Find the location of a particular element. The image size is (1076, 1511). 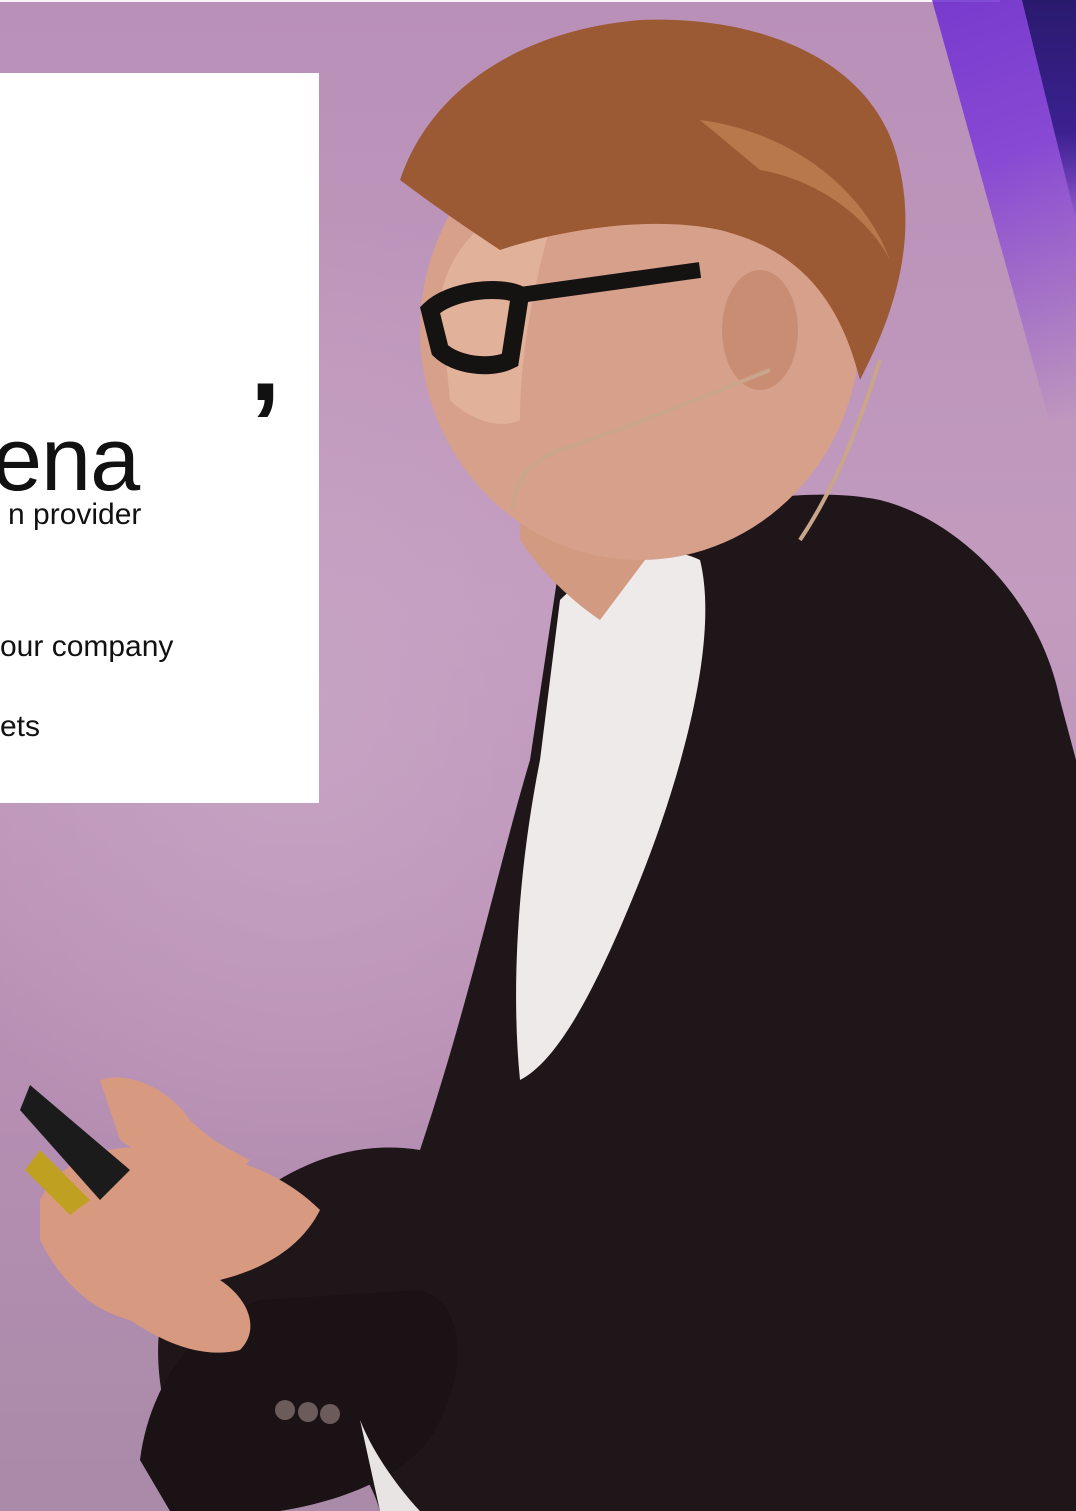

headline: ena is located at coordinates (70, 460).